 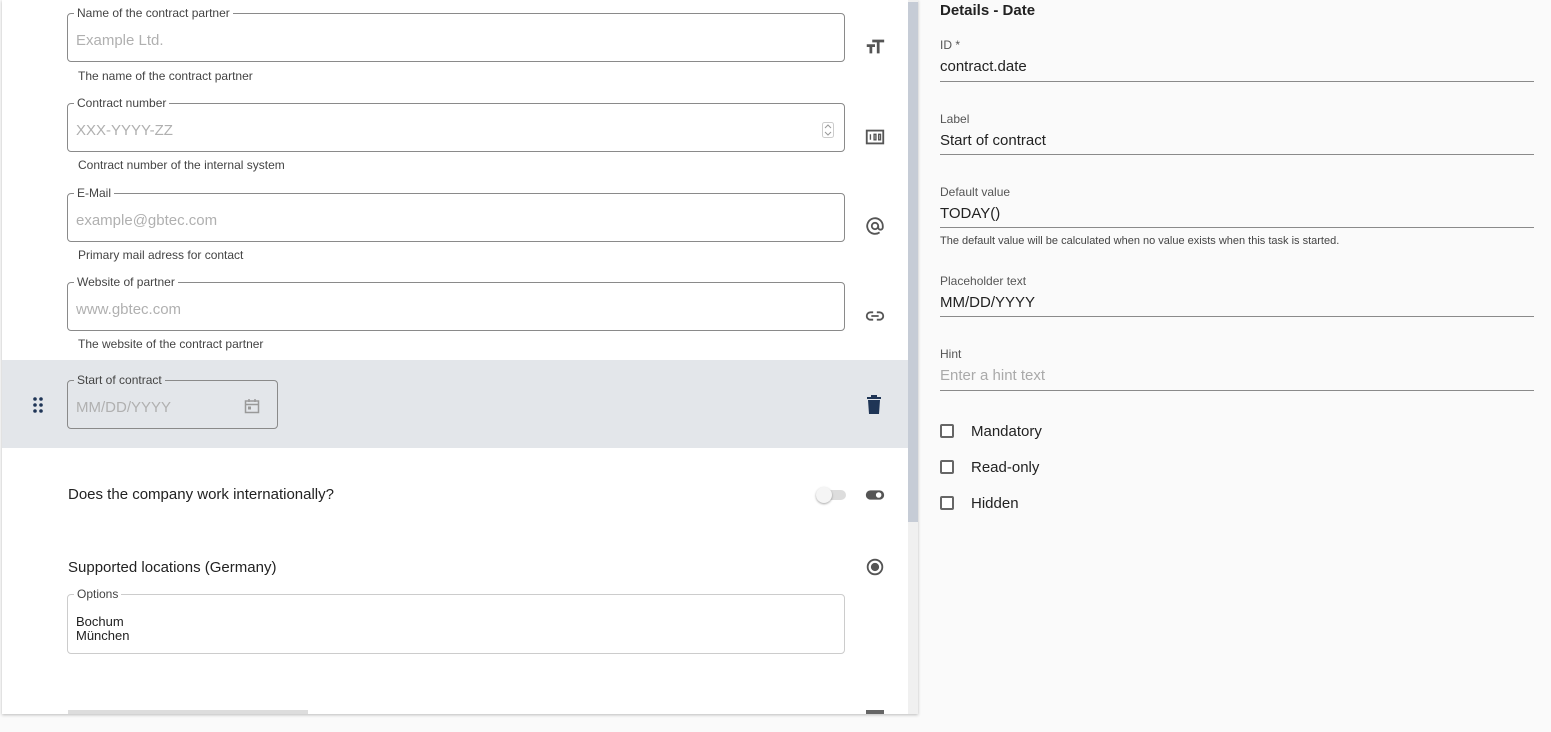 I want to click on field-hint: Primary mail adress for contact, so click(x=161, y=255).